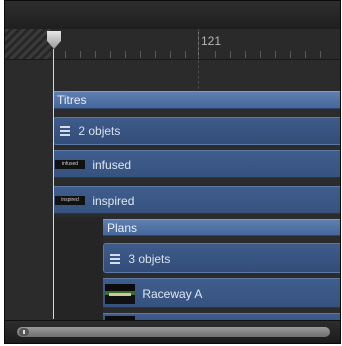 The image size is (342, 346). I want to click on clip-thumbnail: inspired, so click(70, 201).